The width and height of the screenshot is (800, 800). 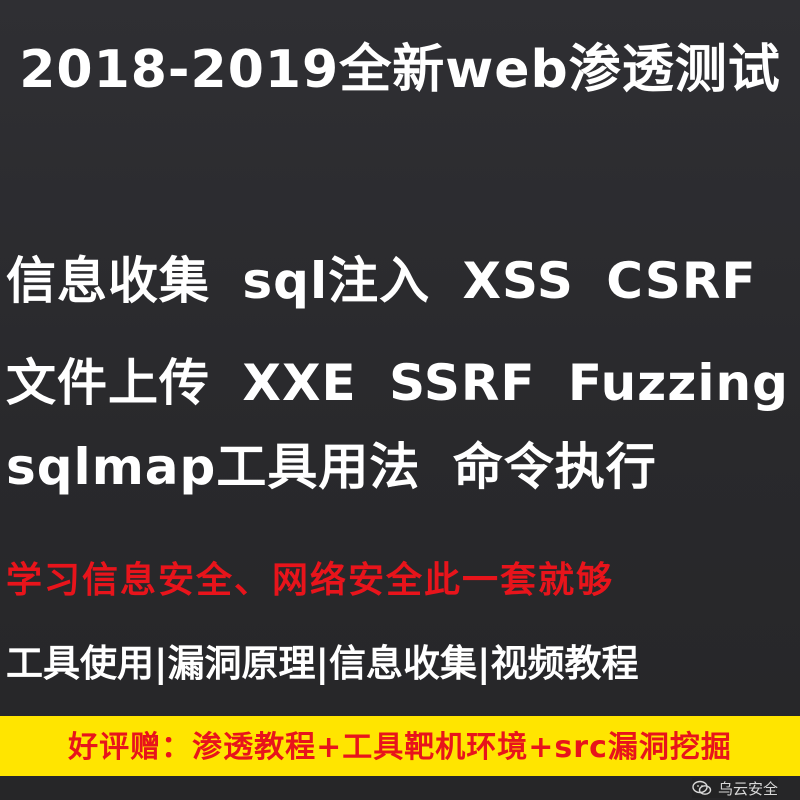 I want to click on watermark: 乌云安全, so click(x=734, y=788).